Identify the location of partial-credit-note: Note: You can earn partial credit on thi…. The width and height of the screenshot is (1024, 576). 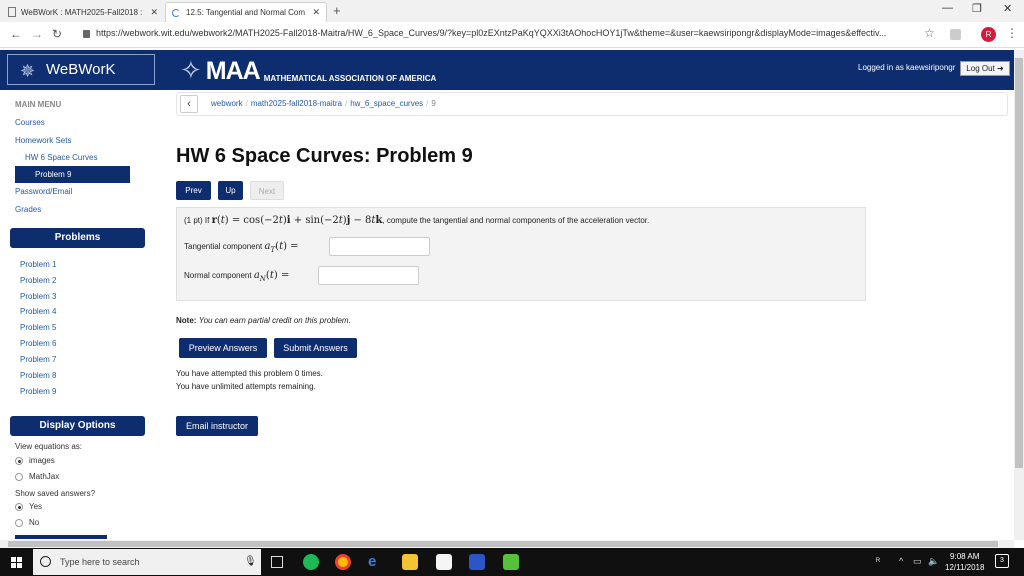
(263, 320).